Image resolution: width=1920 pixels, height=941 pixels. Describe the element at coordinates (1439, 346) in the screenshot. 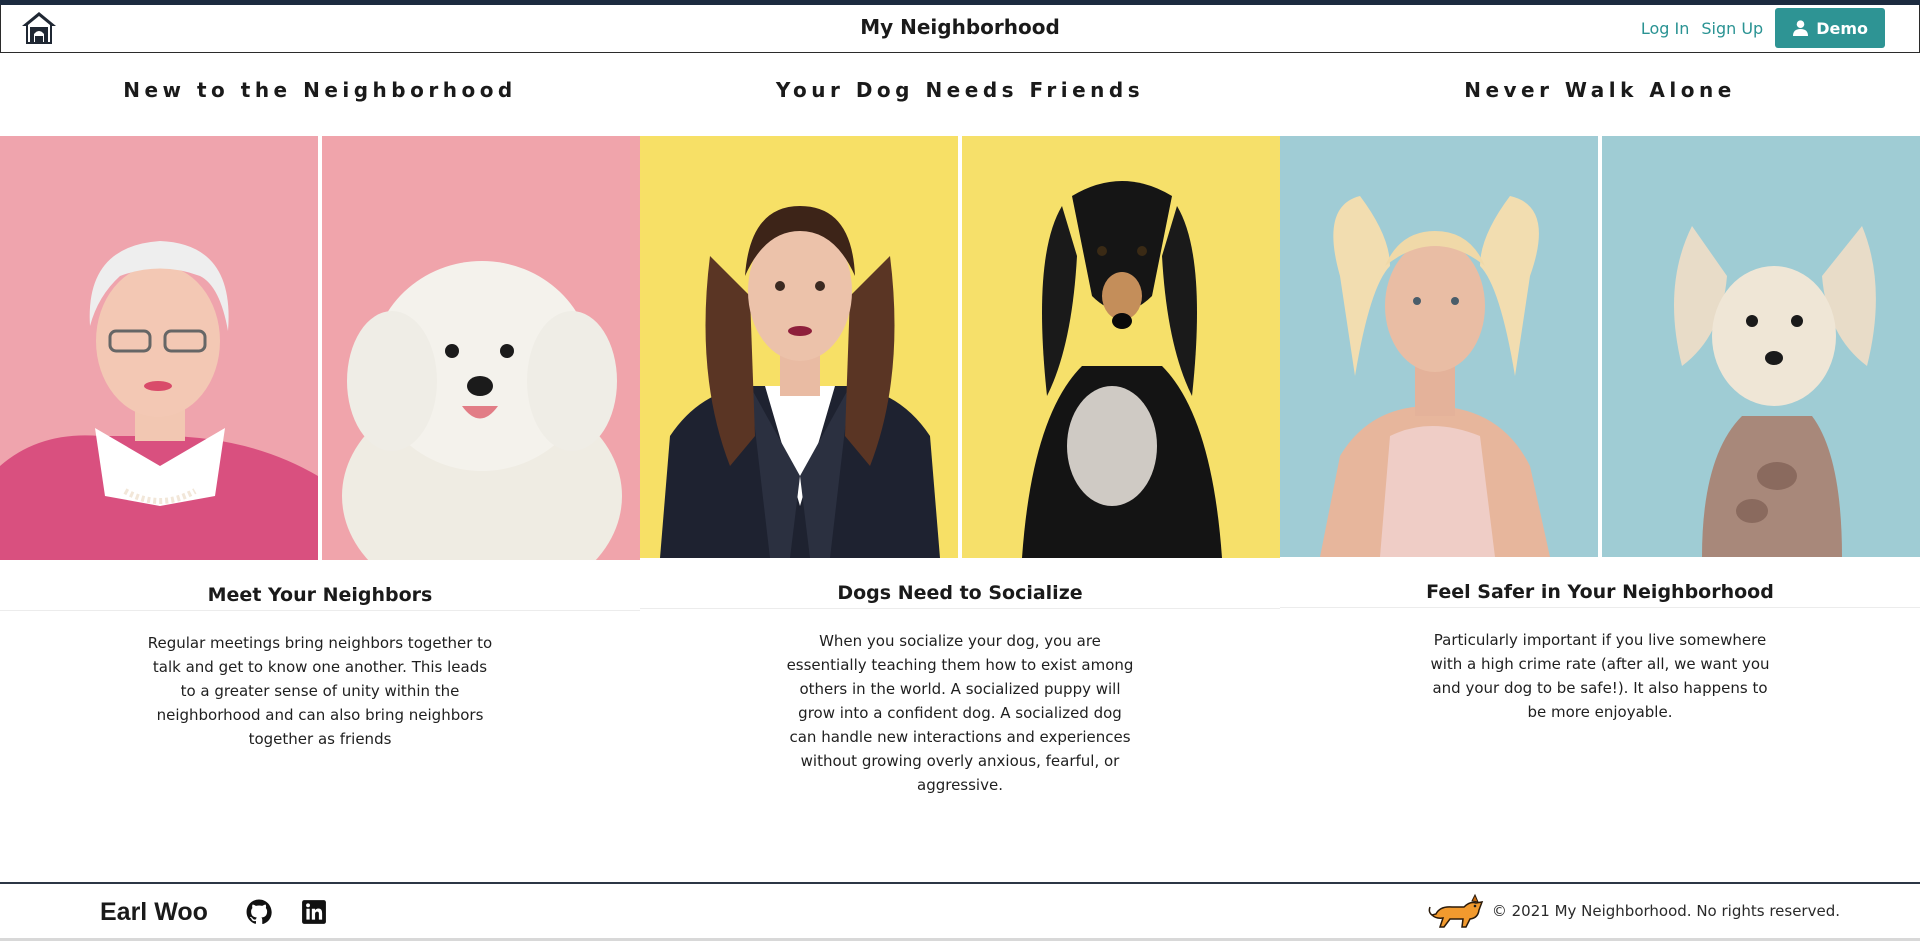

I see `blonde-woman-photo` at that location.